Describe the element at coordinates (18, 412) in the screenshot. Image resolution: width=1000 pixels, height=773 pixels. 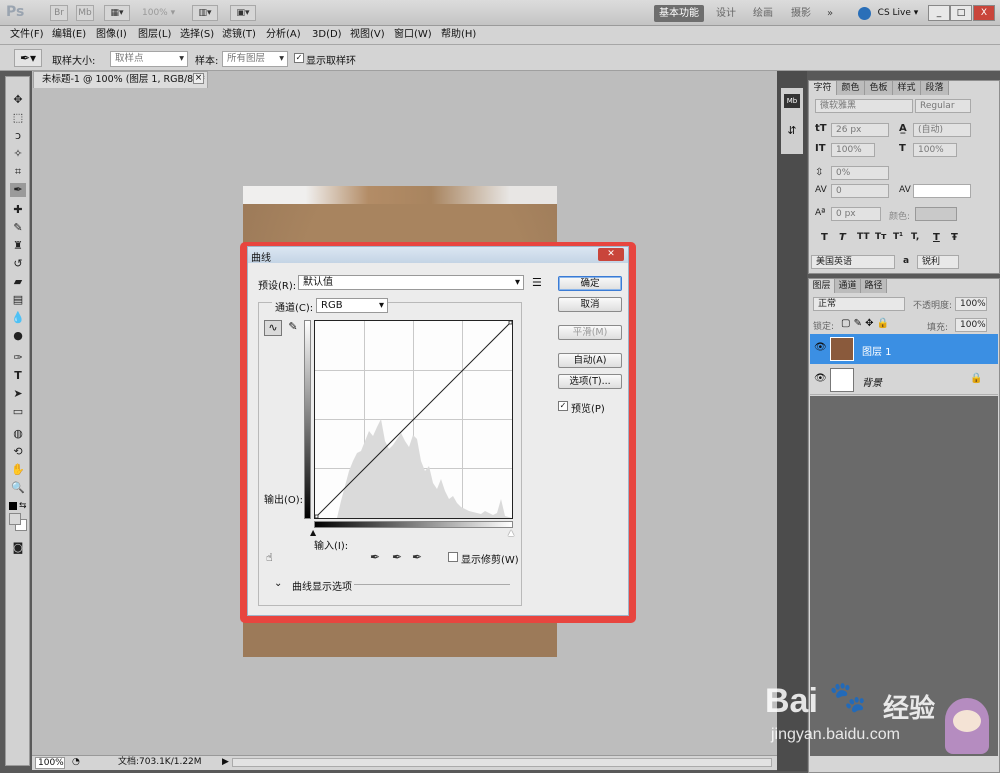
I see `shape-tool-icon: ▭` at that location.